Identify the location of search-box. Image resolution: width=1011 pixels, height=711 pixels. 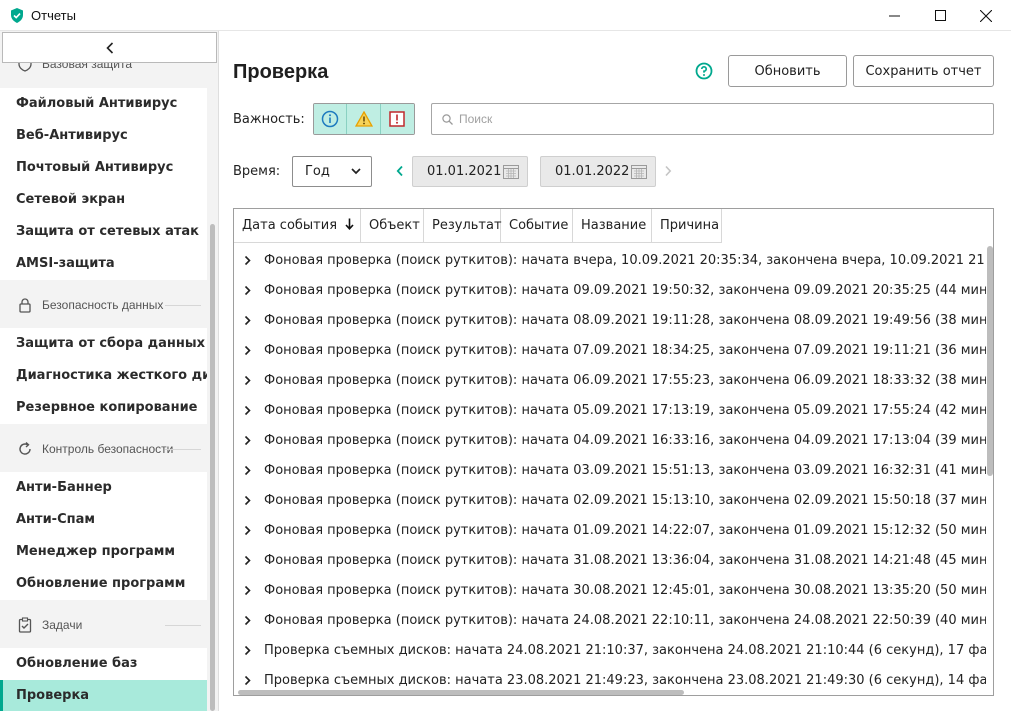
(712, 119).